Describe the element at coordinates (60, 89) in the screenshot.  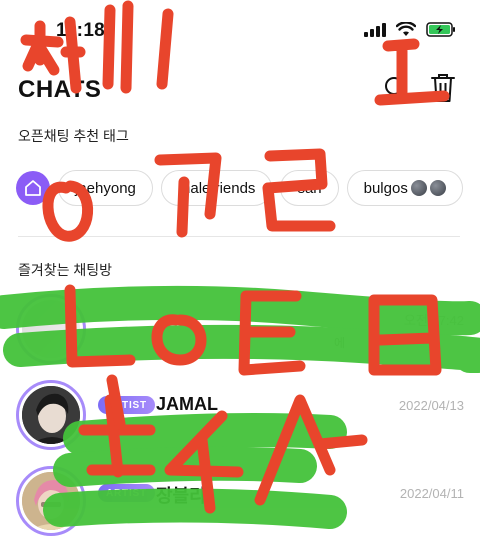
I see `page-title: CHATS` at that location.